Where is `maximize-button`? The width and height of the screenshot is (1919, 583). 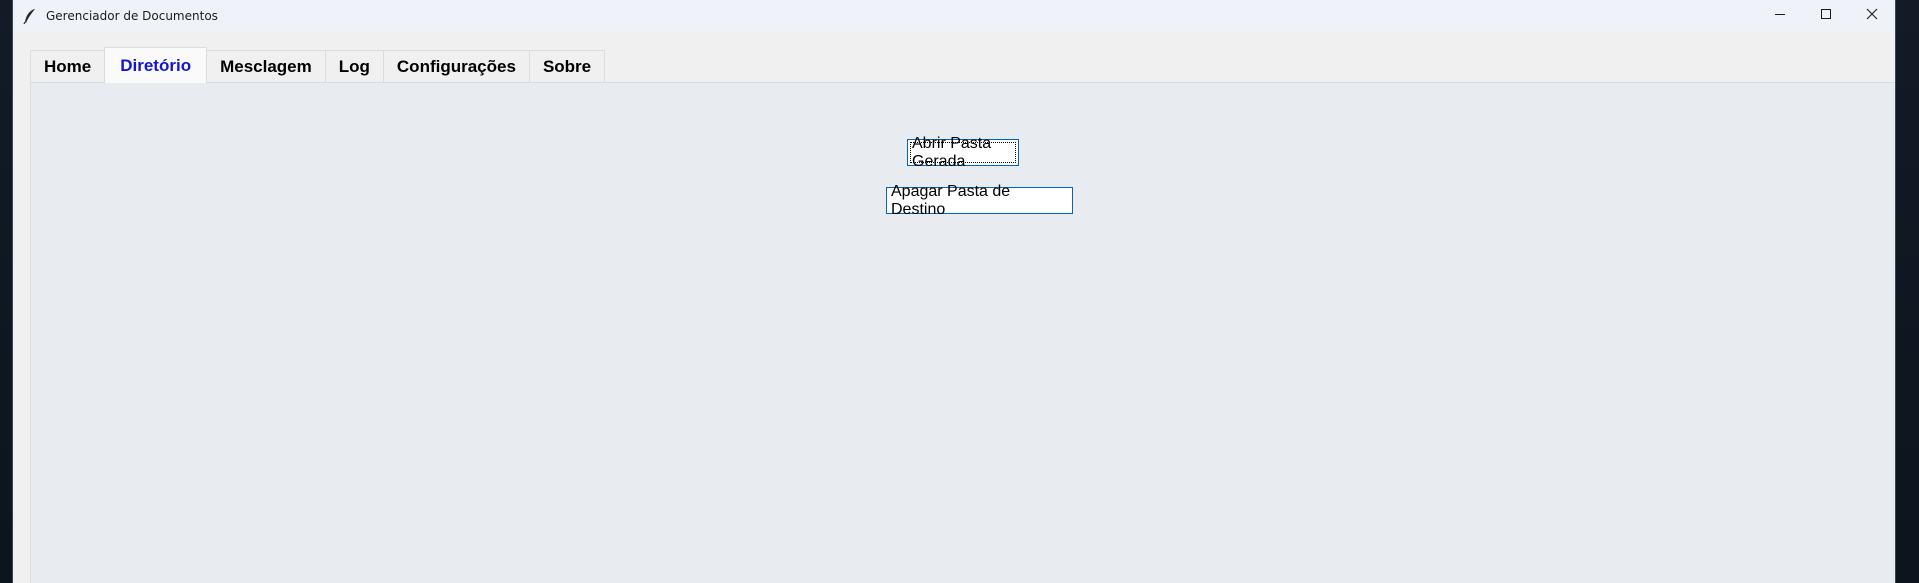 maximize-button is located at coordinates (1826, 15).